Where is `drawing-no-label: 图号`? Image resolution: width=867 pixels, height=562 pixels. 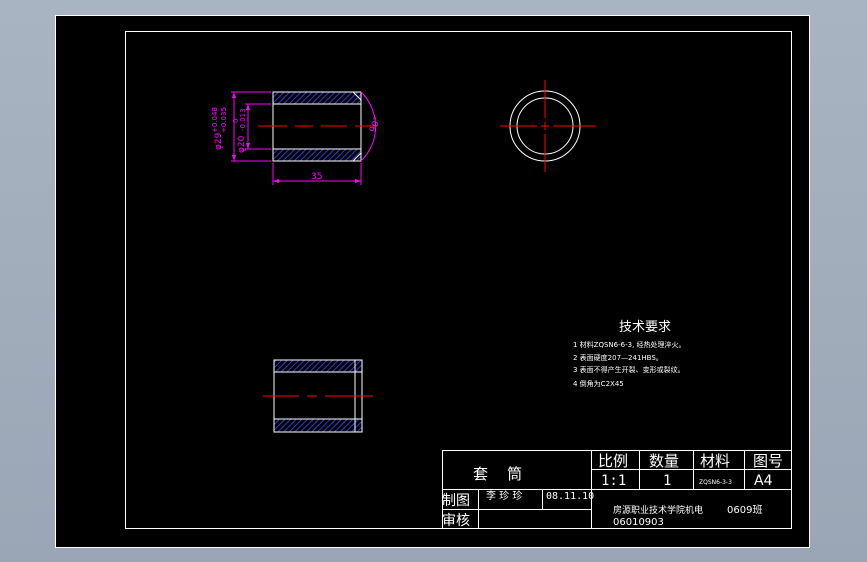
drawing-no-label: 图号 is located at coordinates (768, 461).